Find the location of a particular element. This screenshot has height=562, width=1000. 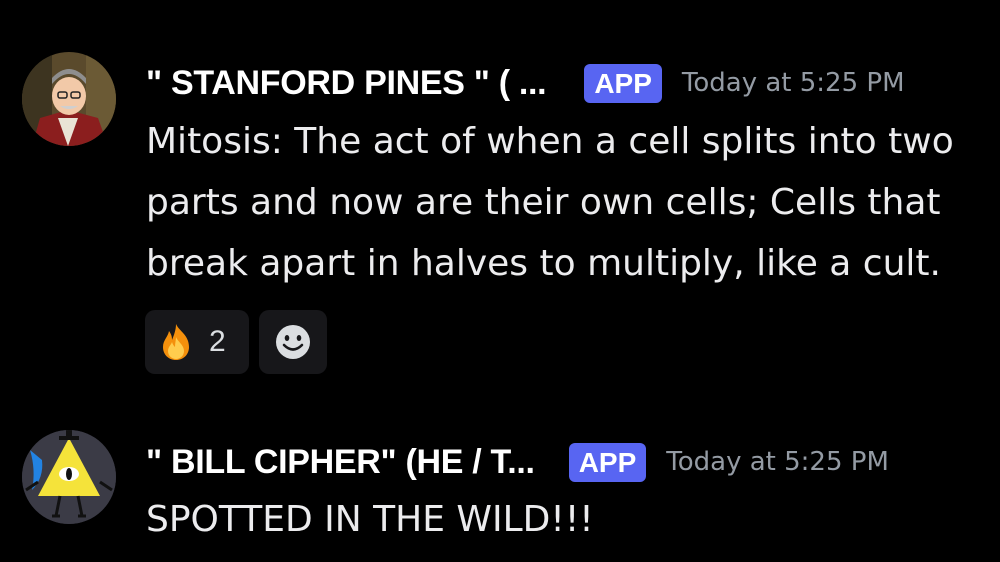

reactions-bar: 2 is located at coordinates (236, 342).